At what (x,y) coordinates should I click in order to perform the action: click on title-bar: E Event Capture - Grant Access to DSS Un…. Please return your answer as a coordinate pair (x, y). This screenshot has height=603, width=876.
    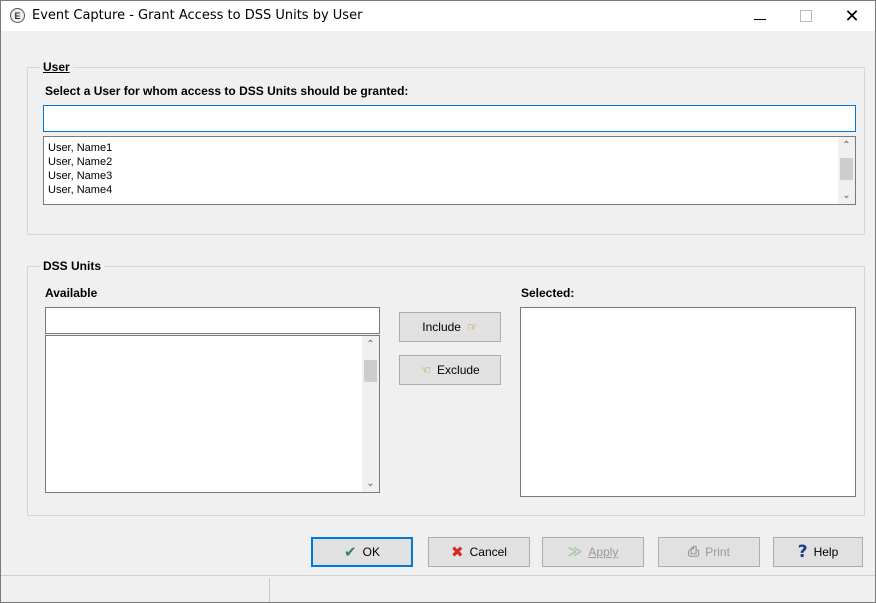
    Looking at the image, I should click on (438, 16).